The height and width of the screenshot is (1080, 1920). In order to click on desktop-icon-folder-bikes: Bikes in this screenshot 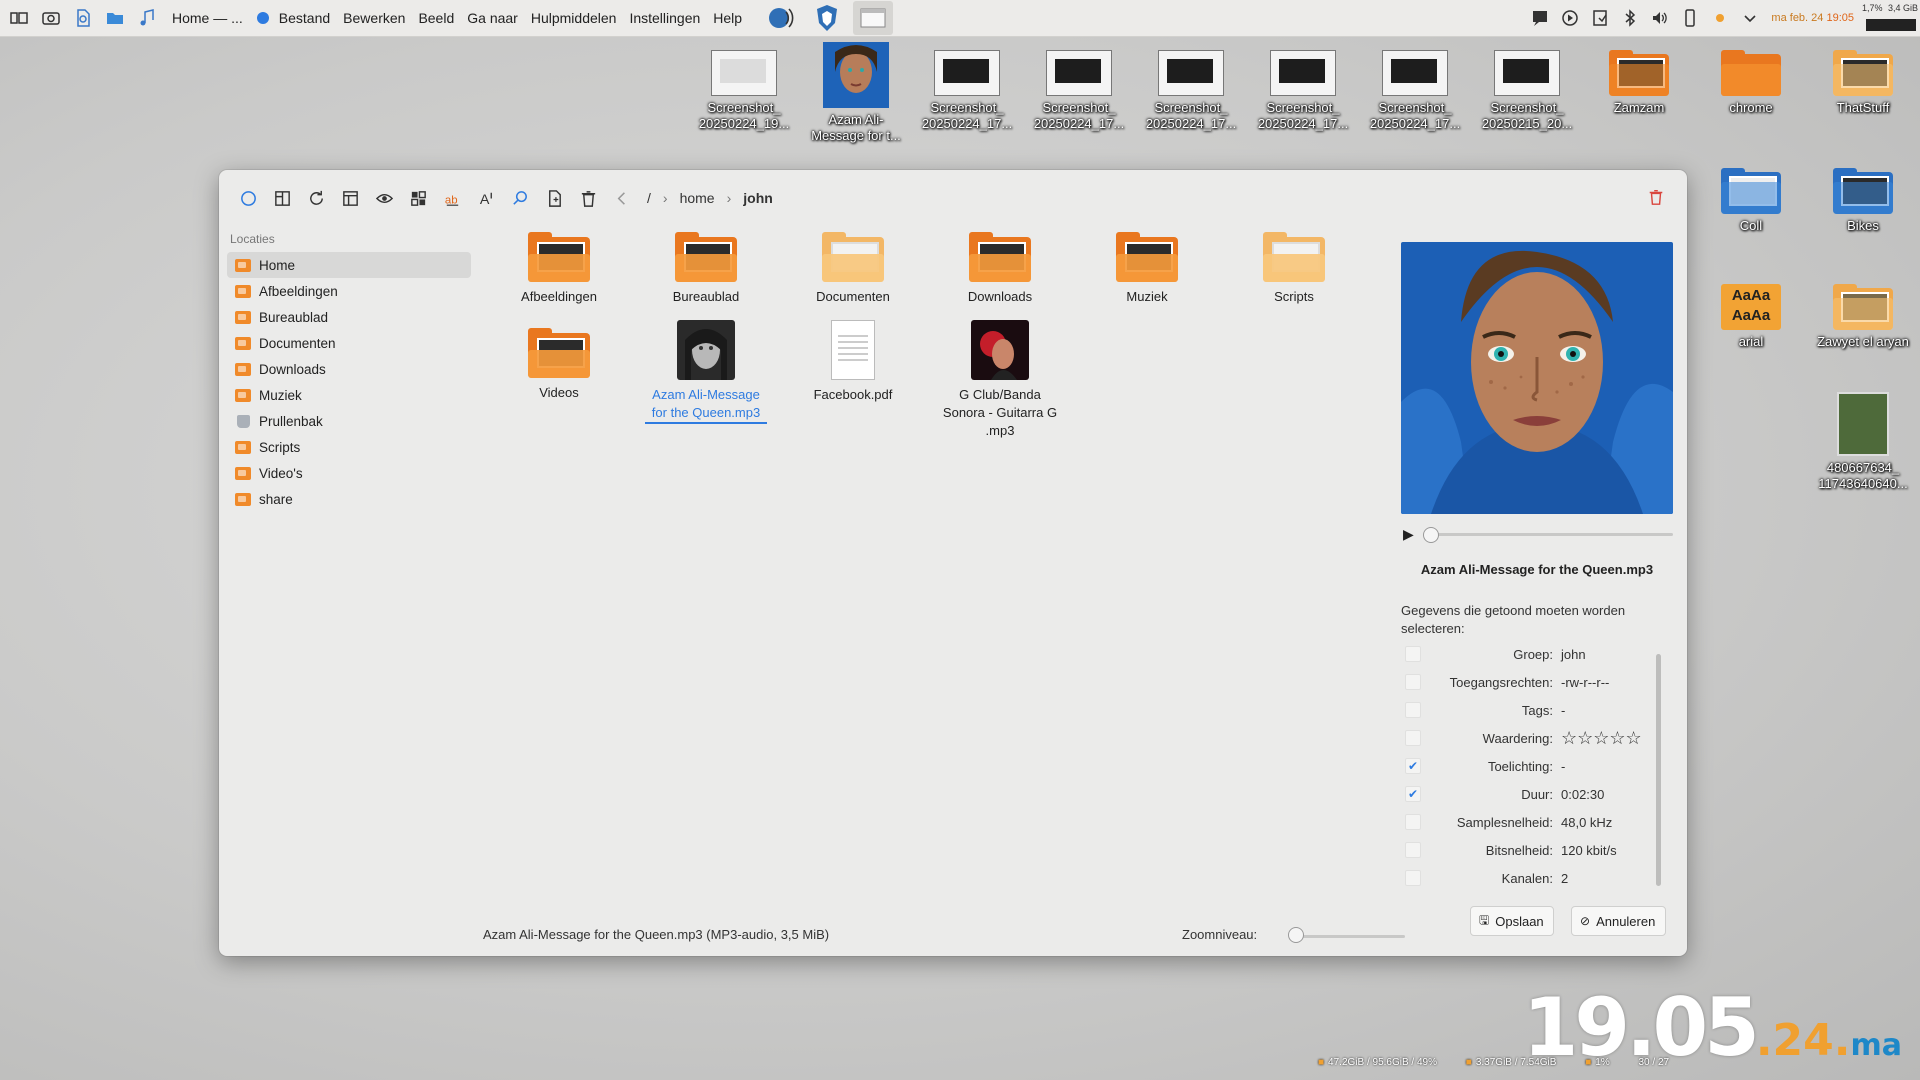, I will do `click(1863, 201)`.